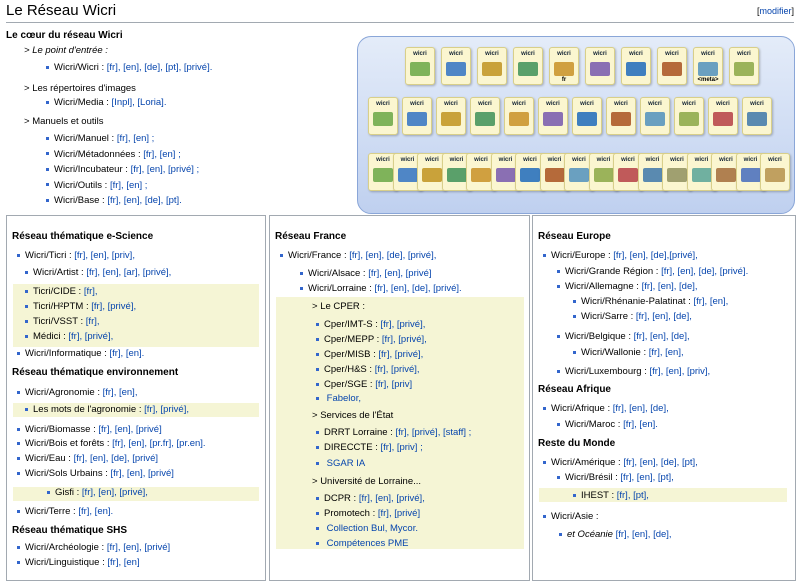 The width and height of the screenshot is (800, 581). Describe the element at coordinates (165, 169) in the screenshot. I see `item-links: [fr], [en], [privé] ;` at that location.